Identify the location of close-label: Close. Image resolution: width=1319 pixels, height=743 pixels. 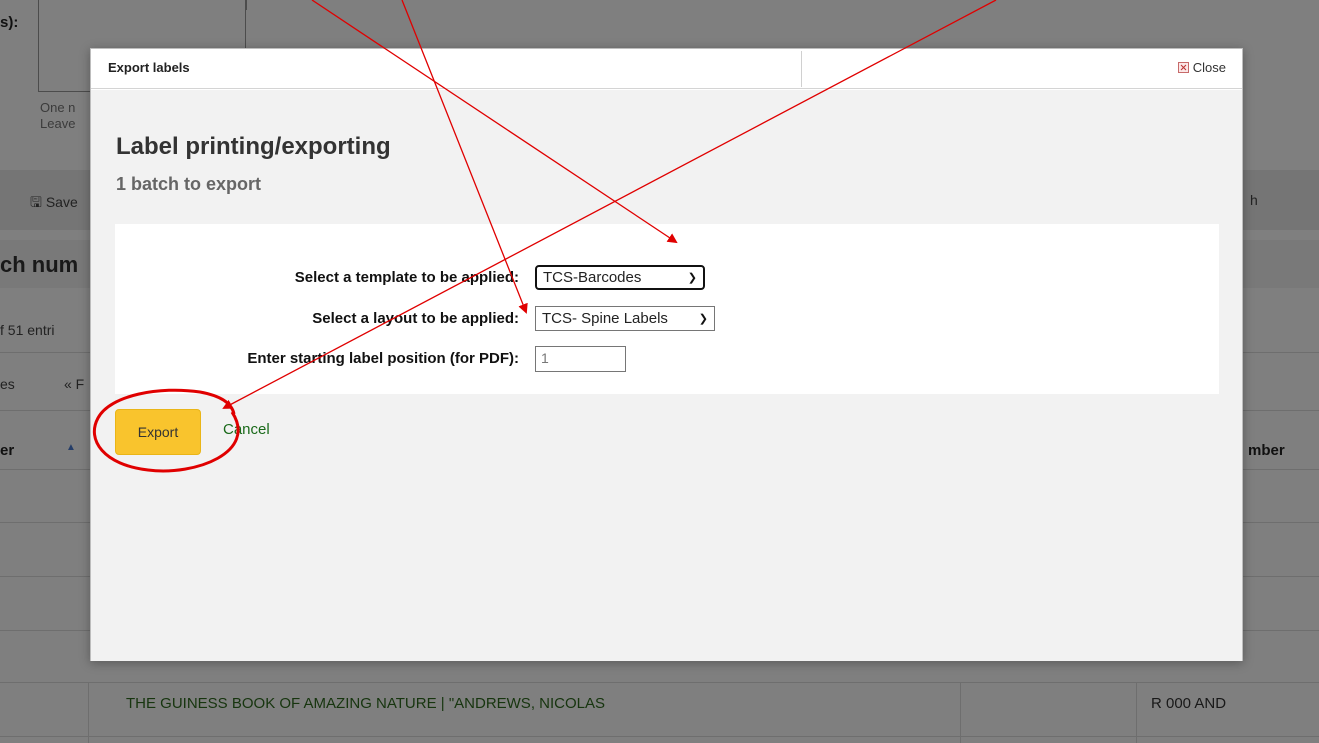
(1209, 67).